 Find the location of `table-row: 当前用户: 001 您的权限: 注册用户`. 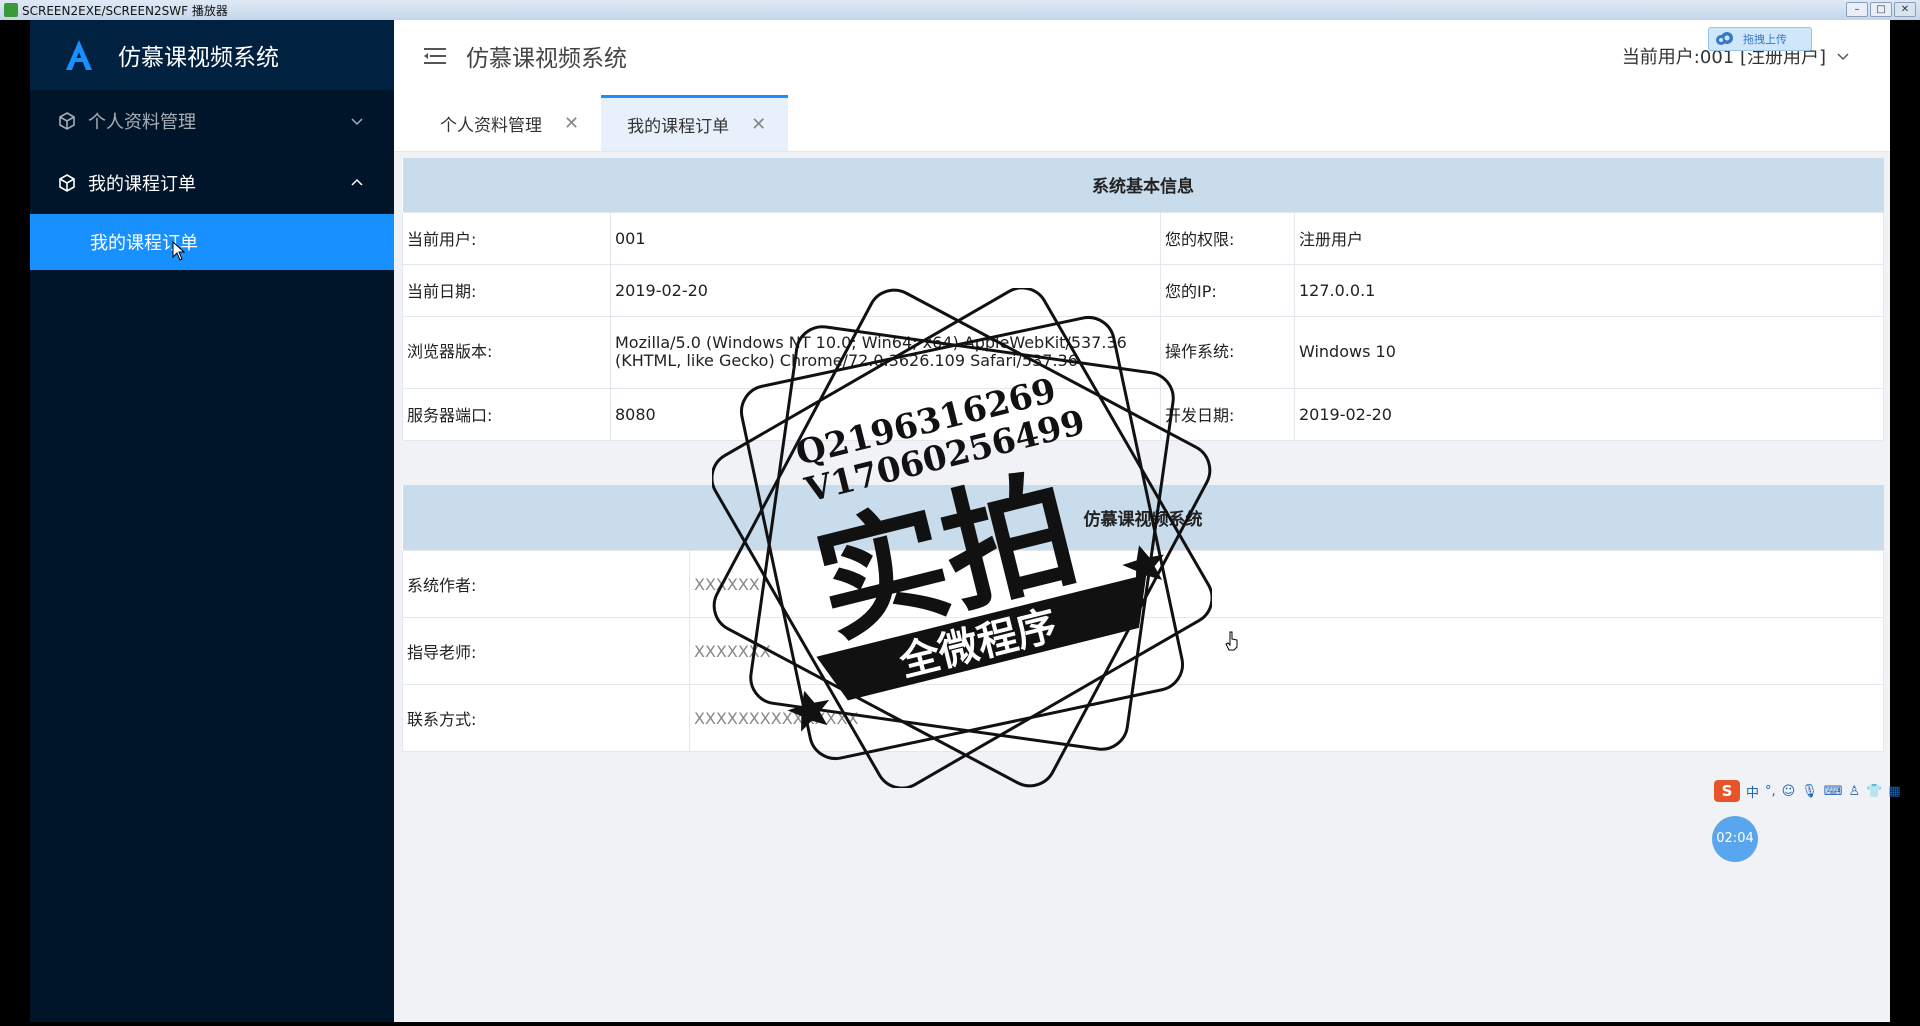

table-row: 当前用户: 001 您的权限: 注册用户 is located at coordinates (1143, 238).